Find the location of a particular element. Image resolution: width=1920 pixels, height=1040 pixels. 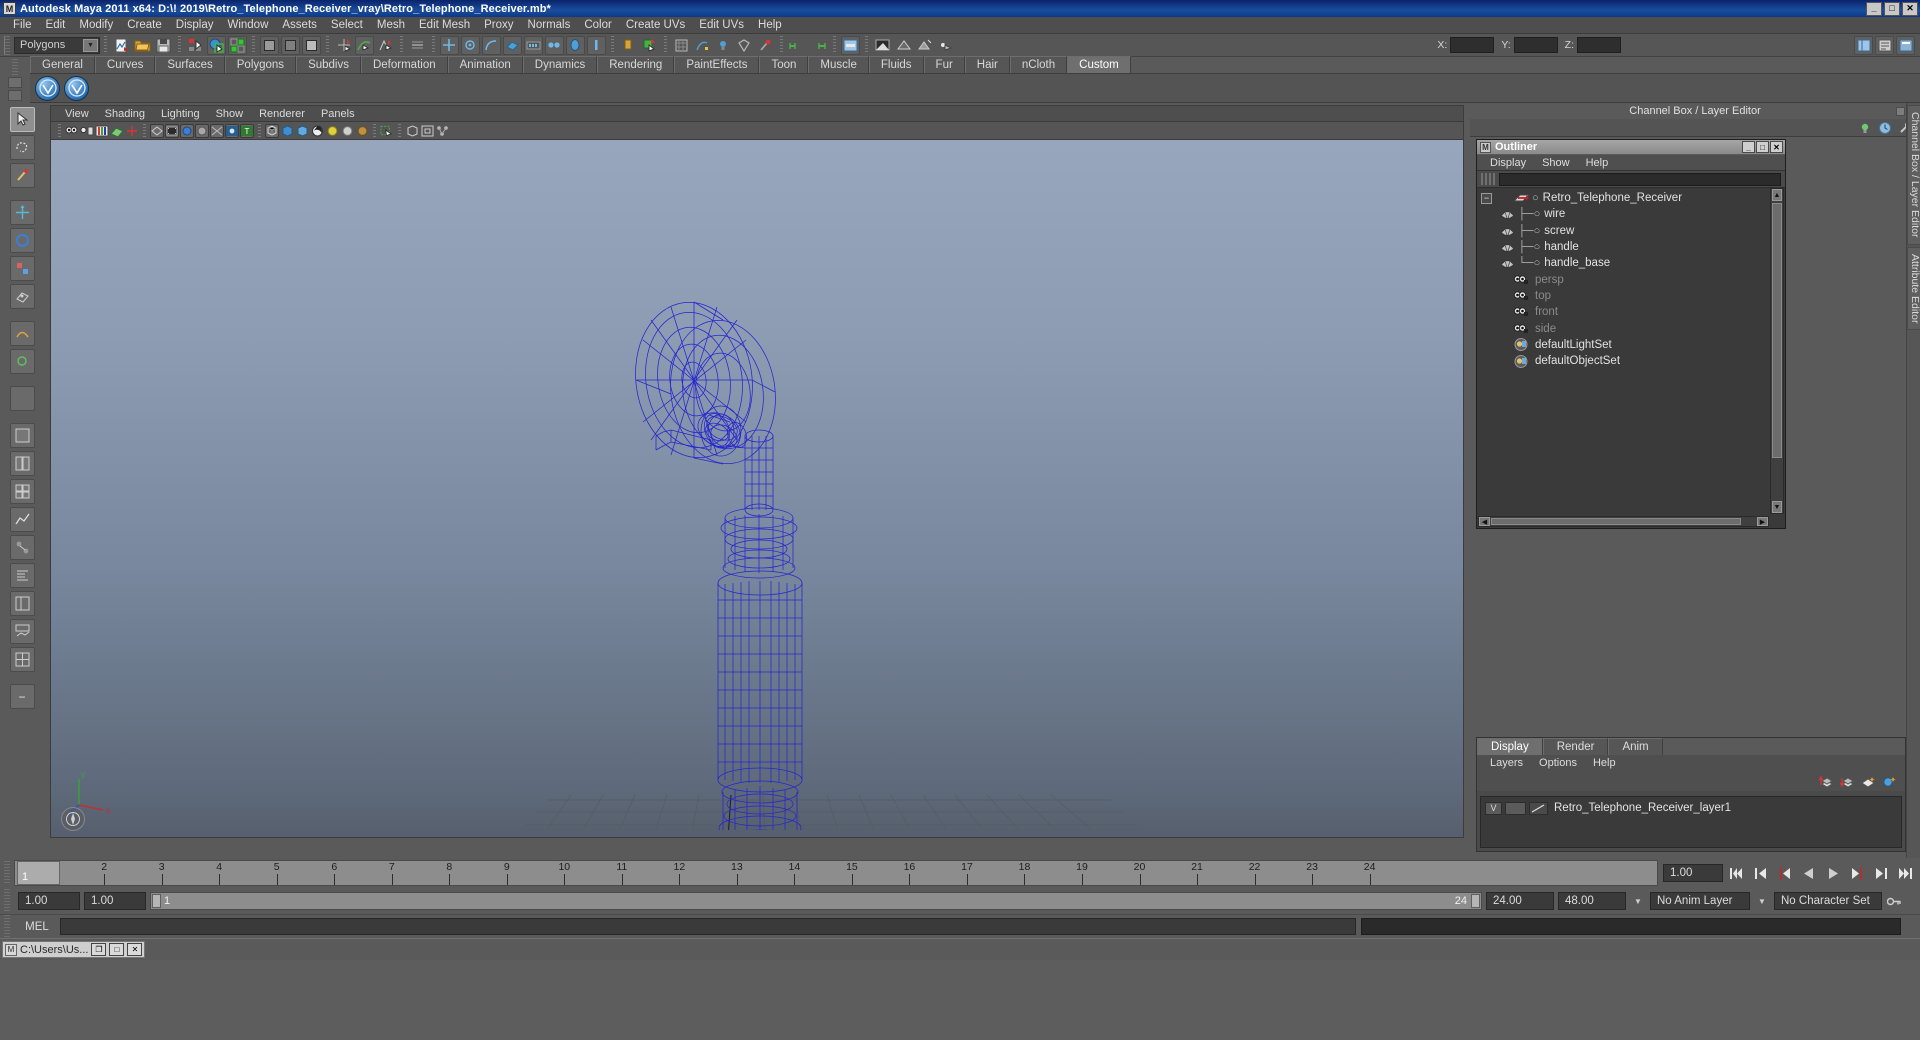

exposure-button is located at coordinates (596, 45).